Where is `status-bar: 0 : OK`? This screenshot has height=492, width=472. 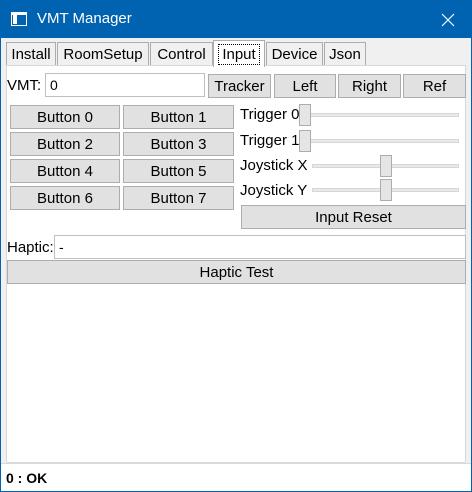
status-bar: 0 : OK is located at coordinates (236, 477).